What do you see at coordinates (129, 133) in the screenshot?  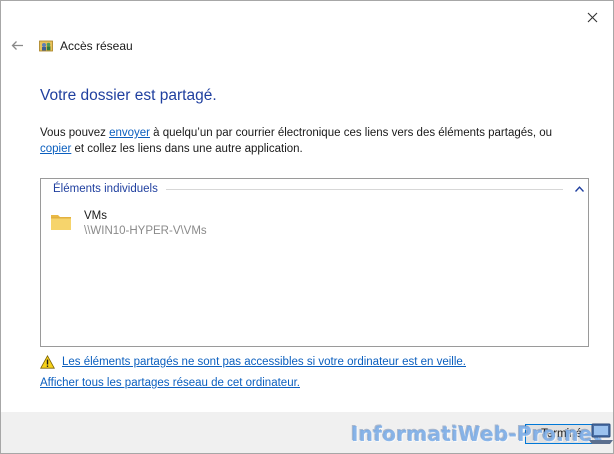 I see `send-link: envoyer` at bounding box center [129, 133].